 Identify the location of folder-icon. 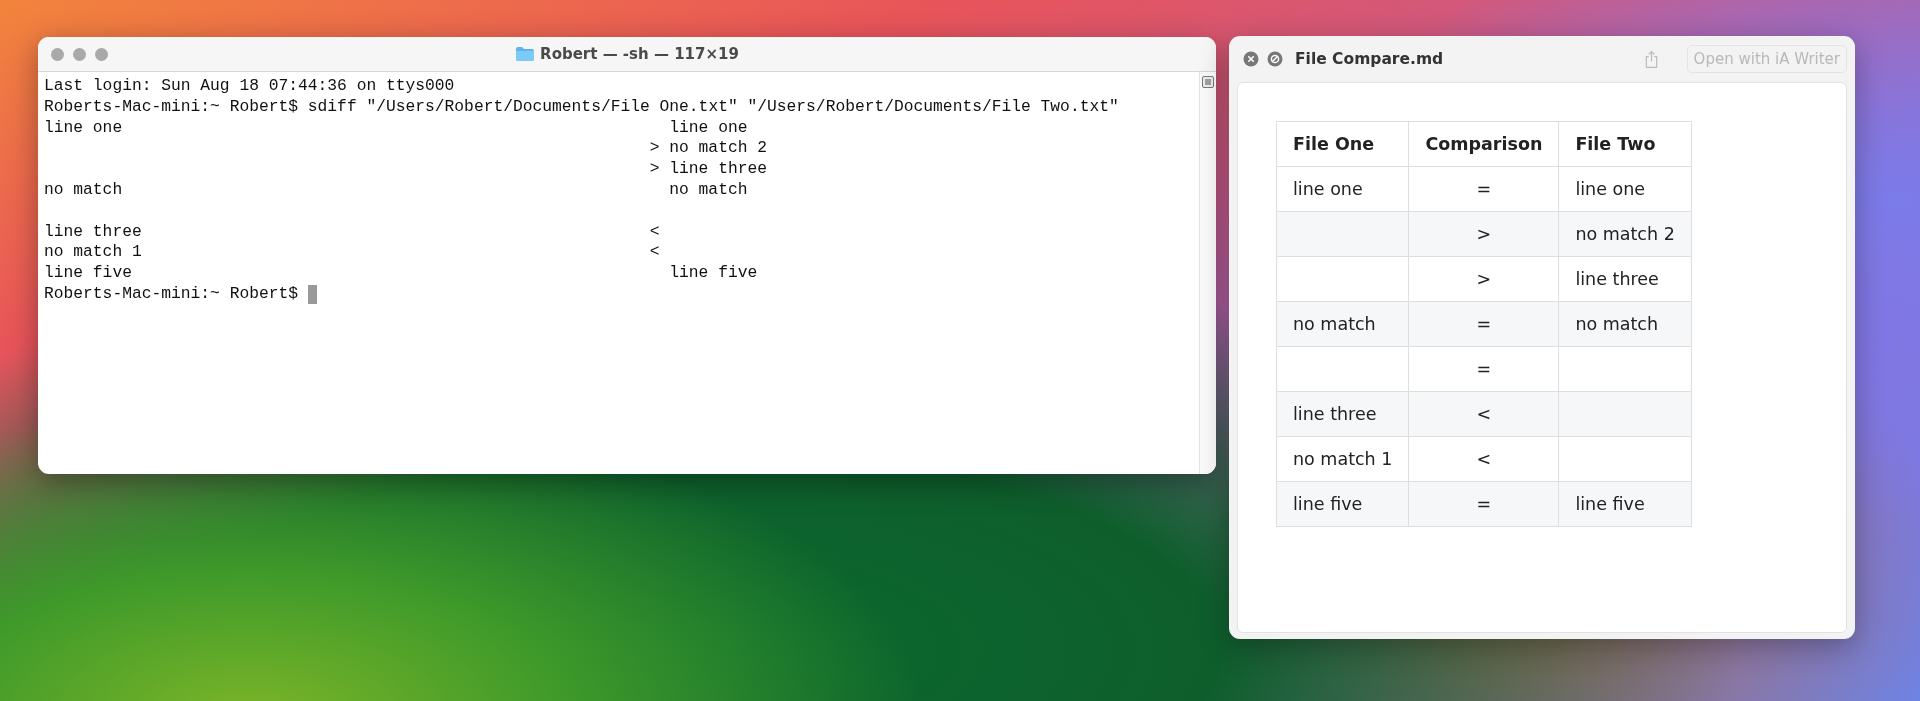
(525, 54).